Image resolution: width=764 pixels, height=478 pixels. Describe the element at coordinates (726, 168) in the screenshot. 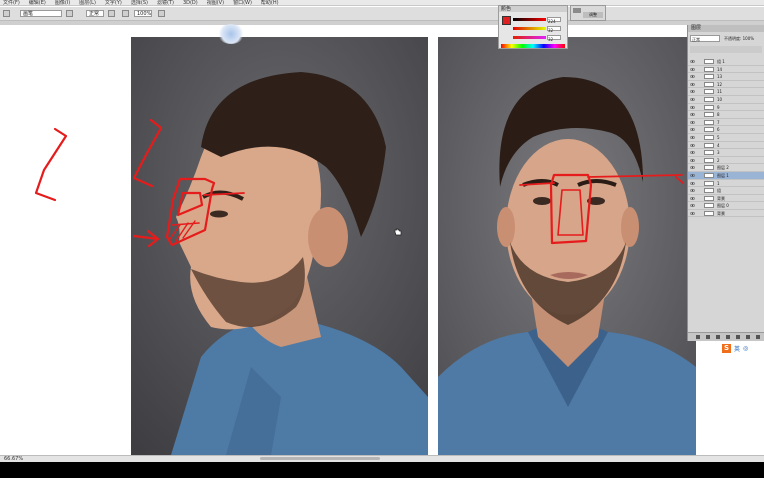

I see `layer-row: 图层 2` at that location.